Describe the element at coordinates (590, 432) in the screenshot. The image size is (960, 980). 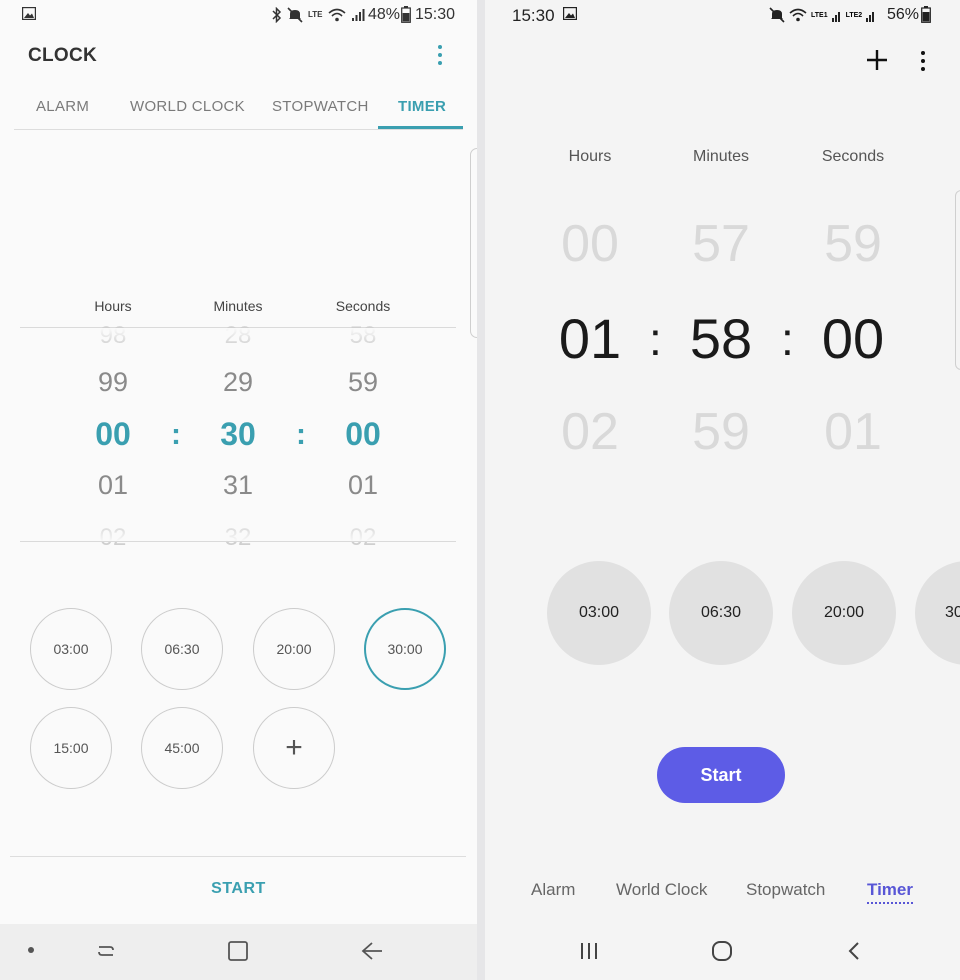
I see `hours-value: 02` at that location.